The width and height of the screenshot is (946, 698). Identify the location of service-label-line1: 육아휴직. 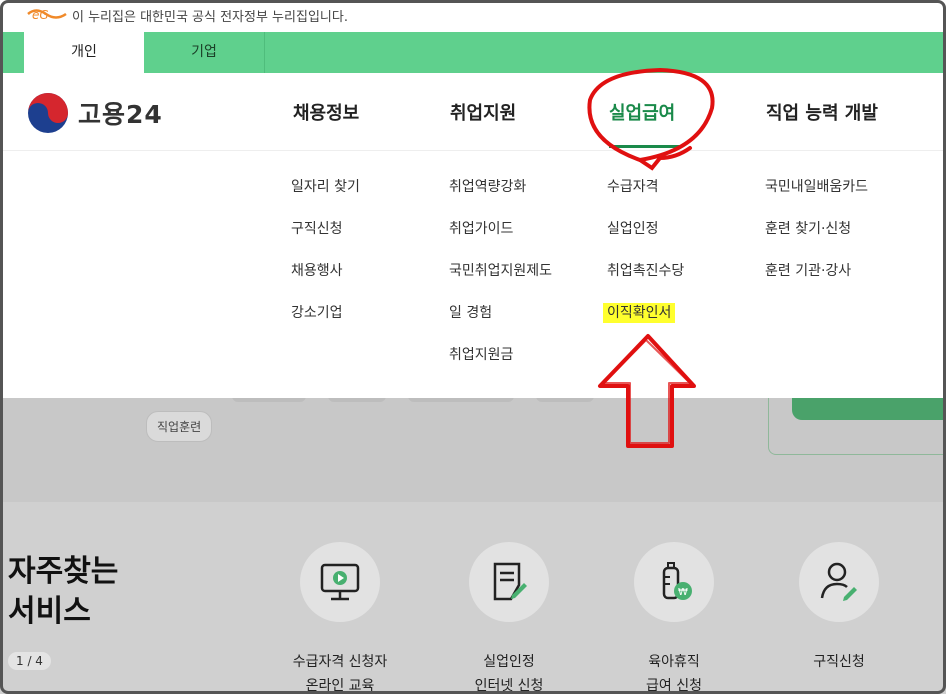
(674, 662).